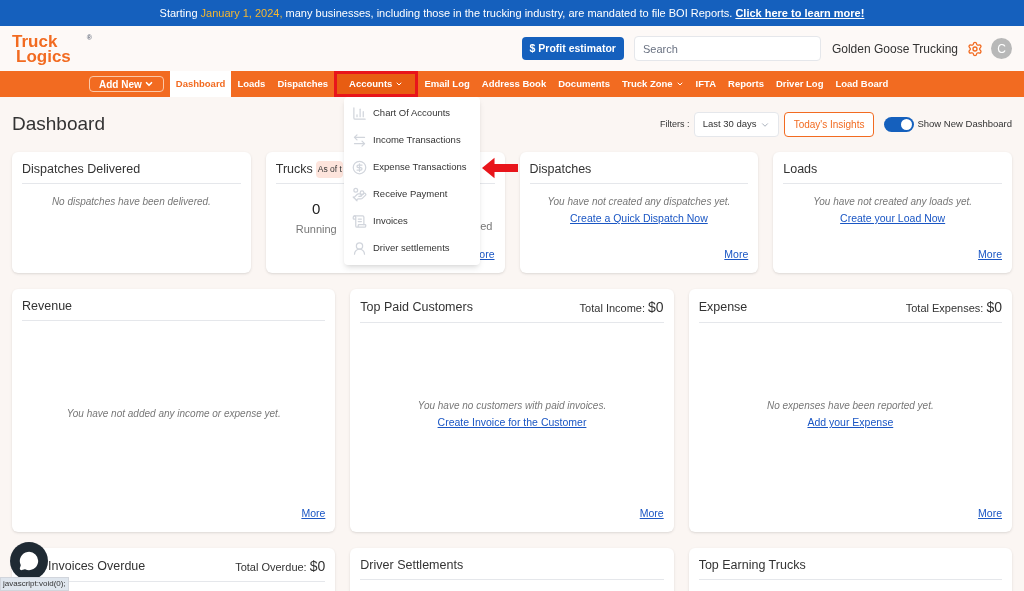 This screenshot has width=1024, height=591. I want to click on menu-item: Invoices, so click(412, 221).